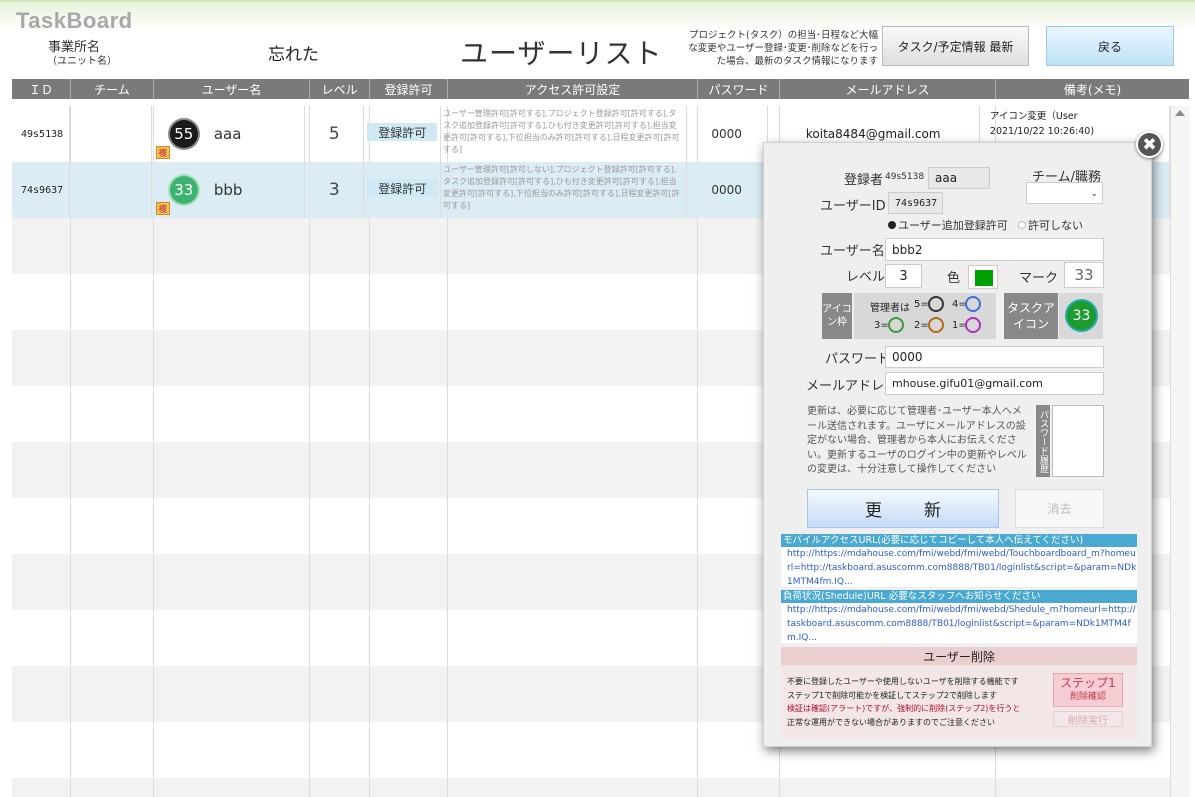 Image resolution: width=1195 pixels, height=797 pixels. I want to click on memo-line: 2021/10/22 10:26:40), so click(1042, 131).